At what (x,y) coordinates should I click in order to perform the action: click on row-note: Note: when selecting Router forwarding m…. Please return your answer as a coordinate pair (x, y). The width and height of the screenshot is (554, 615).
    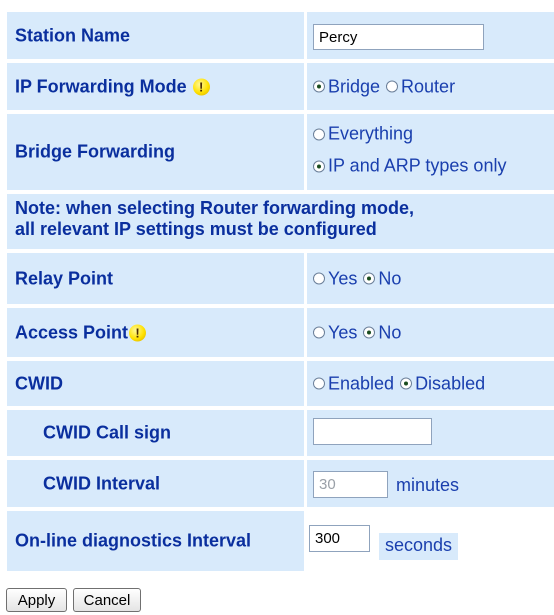
    Looking at the image, I should click on (277, 221).